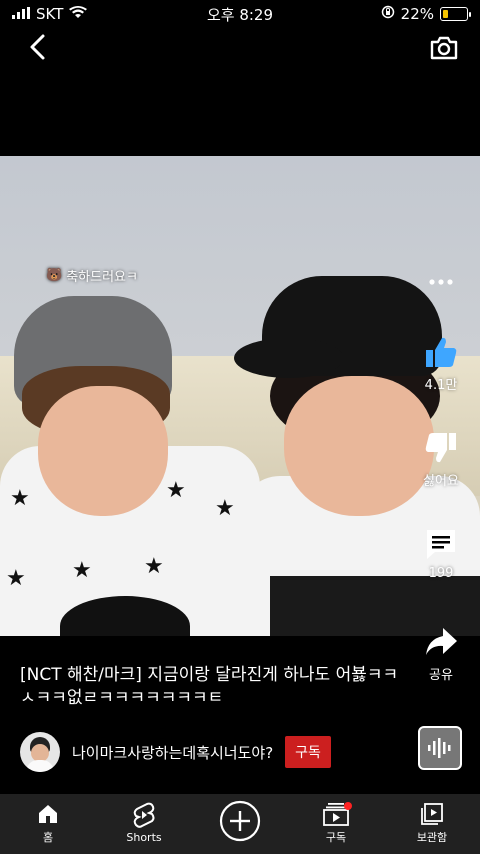 Image resolution: width=480 pixels, height=854 pixels. What do you see at coordinates (441, 675) in the screenshot?
I see `share-label: 공유` at bounding box center [441, 675].